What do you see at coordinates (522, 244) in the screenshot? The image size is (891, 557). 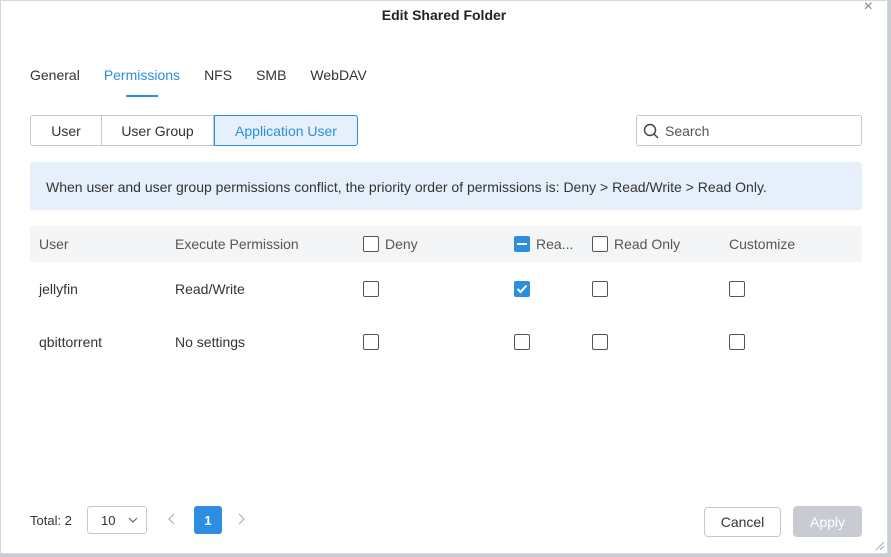 I see `header-read-write-checkbox` at bounding box center [522, 244].